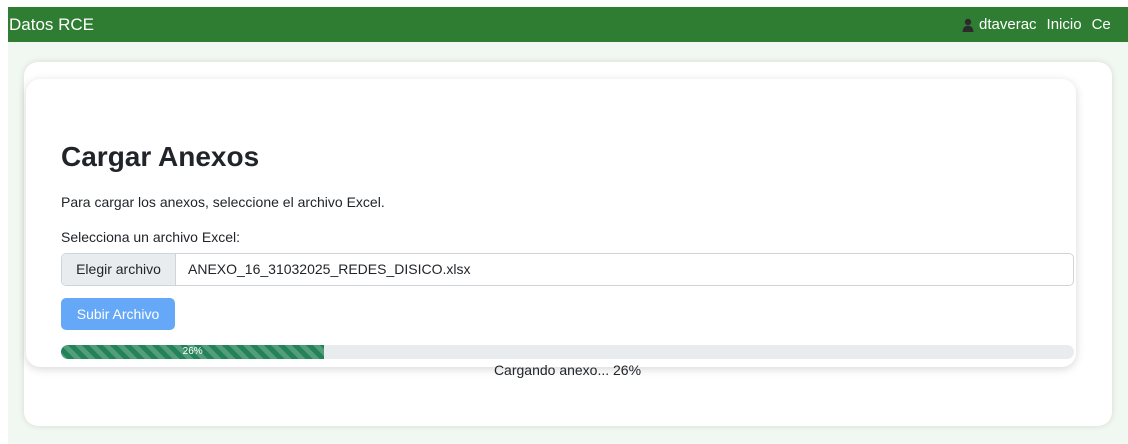  I want to click on page-title: Cargar Anexos, so click(160, 156).